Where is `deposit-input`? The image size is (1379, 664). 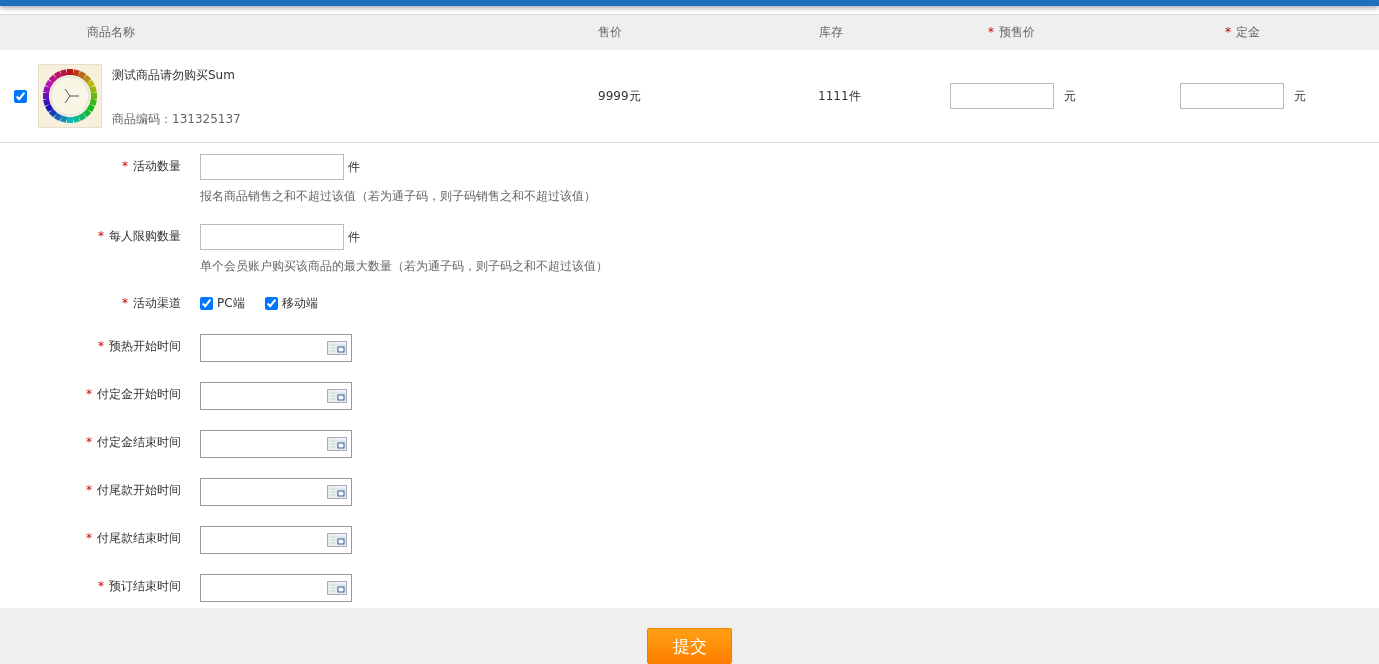 deposit-input is located at coordinates (1232, 96).